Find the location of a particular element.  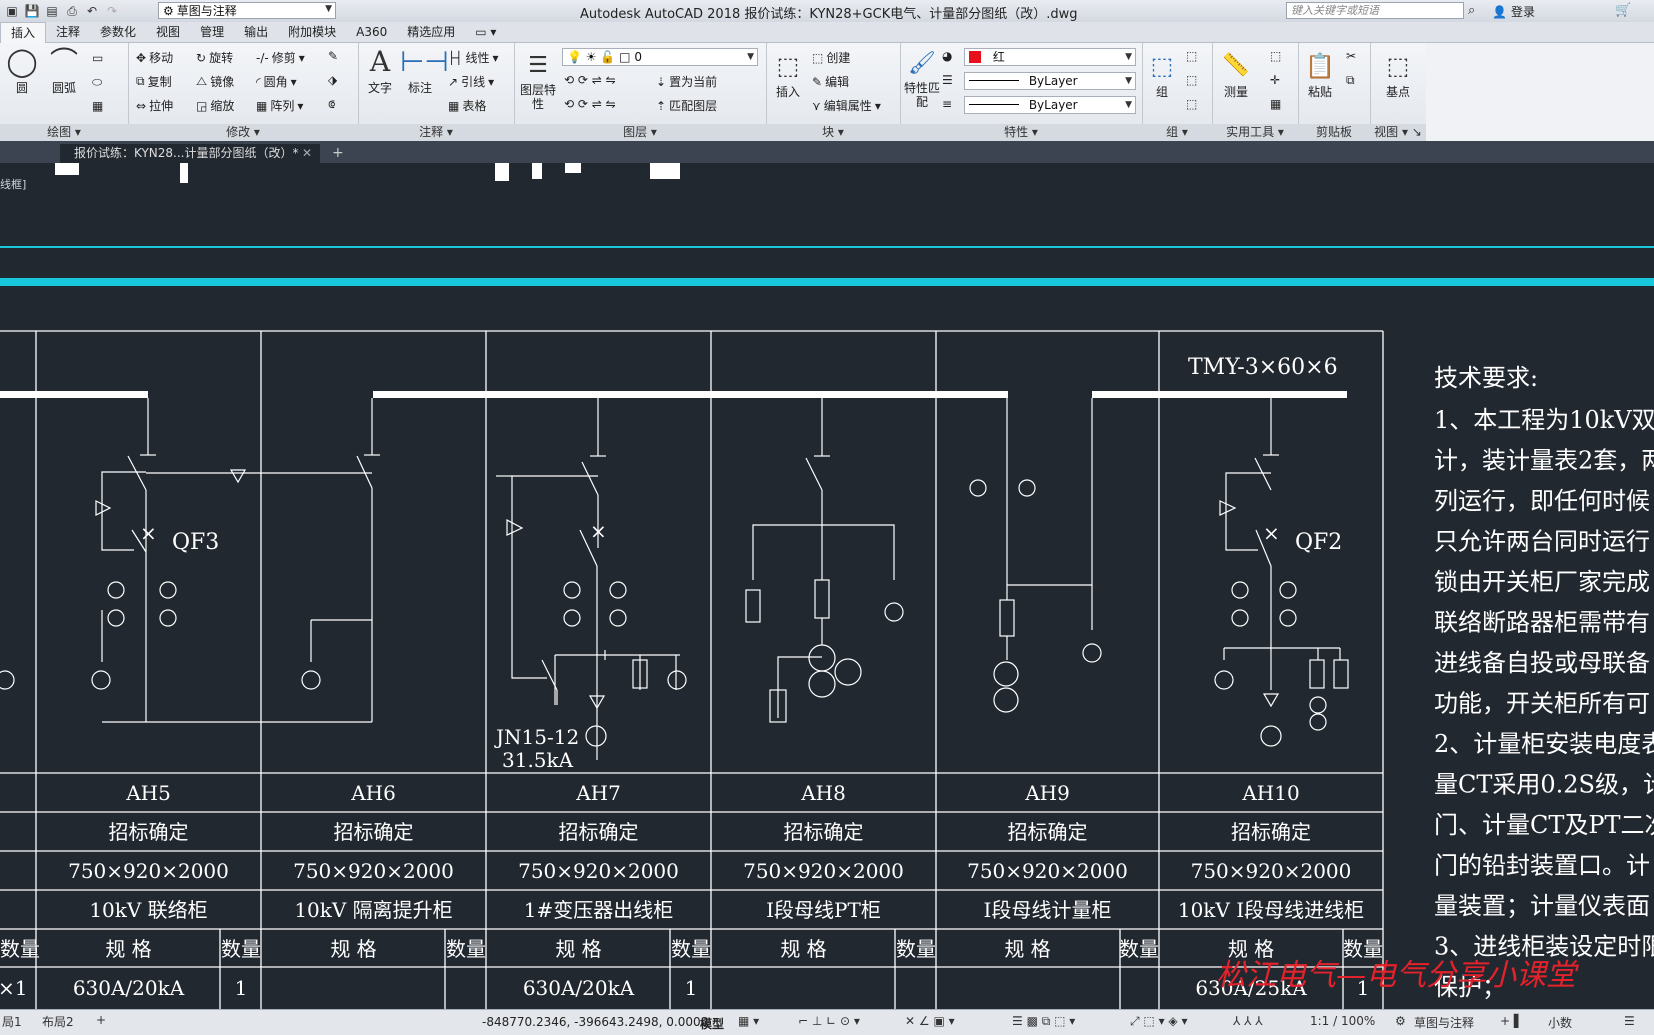

copy-button: ⧉ 复制 is located at coordinates (154, 81).